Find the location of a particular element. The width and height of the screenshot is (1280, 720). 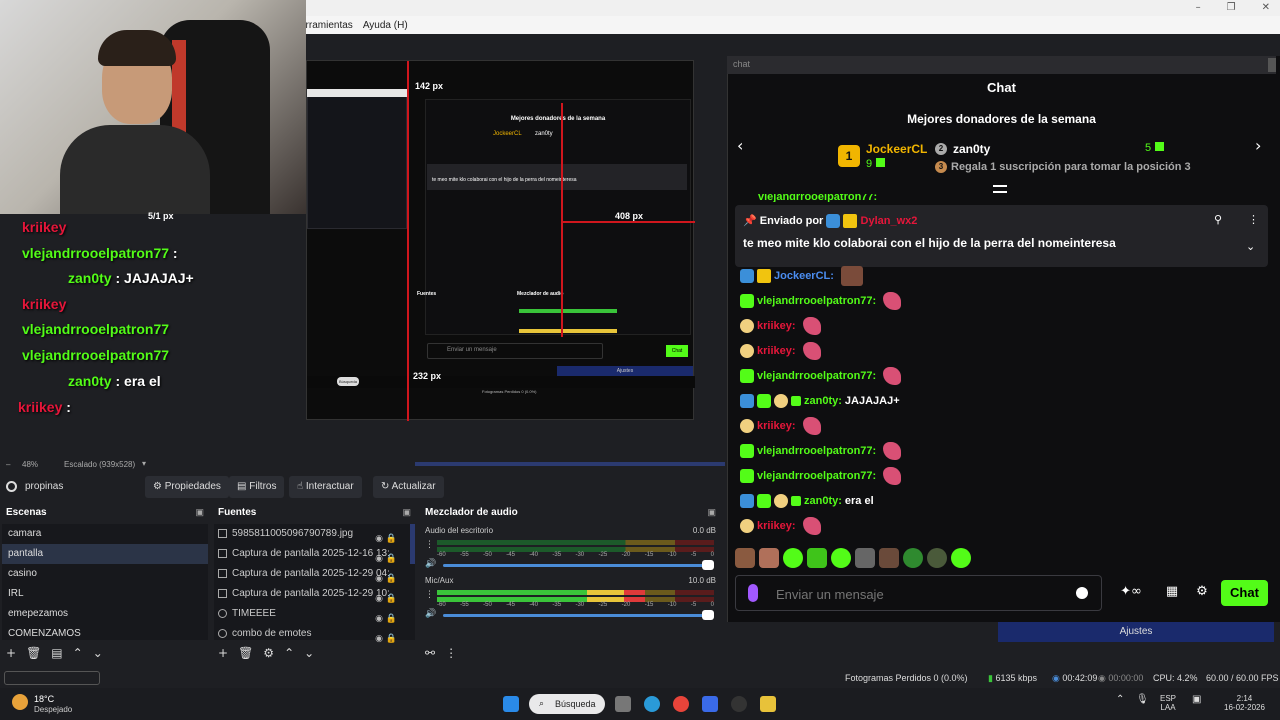

filter-icon: ▤ is located at coordinates (56, 653).